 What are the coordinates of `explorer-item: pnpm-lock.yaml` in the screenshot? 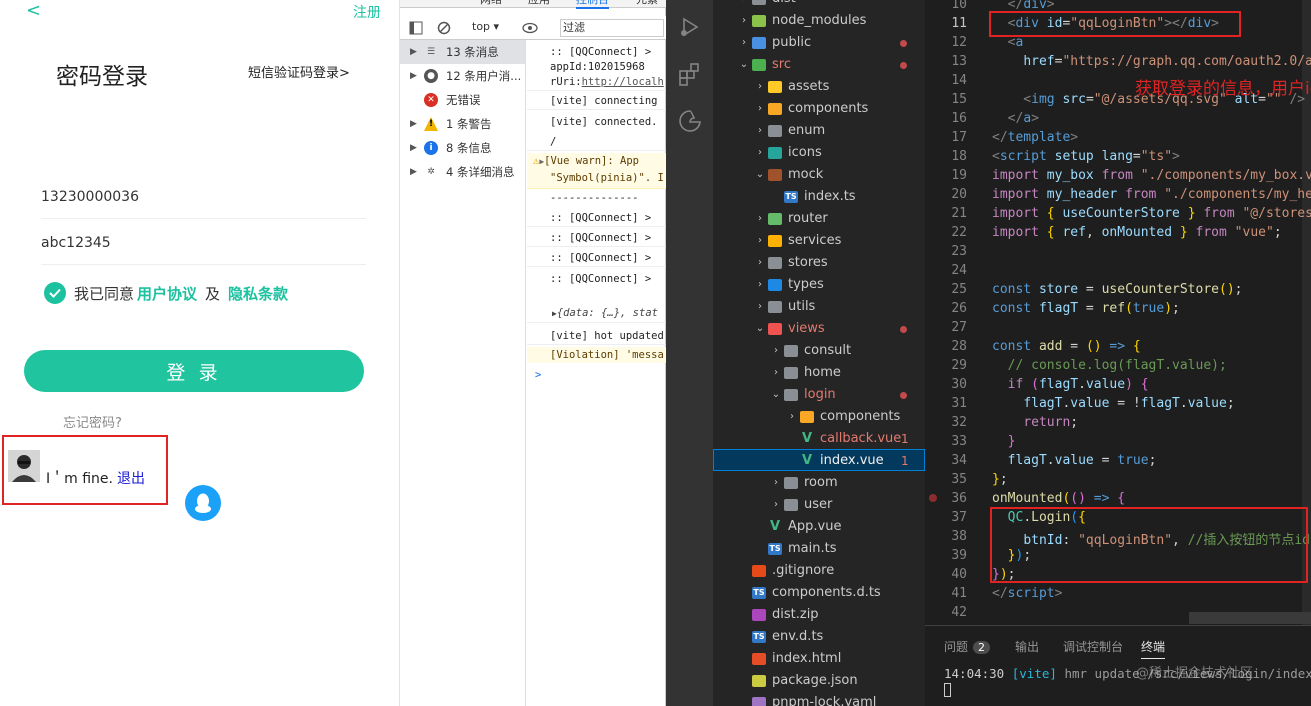 It's located at (806, 699).